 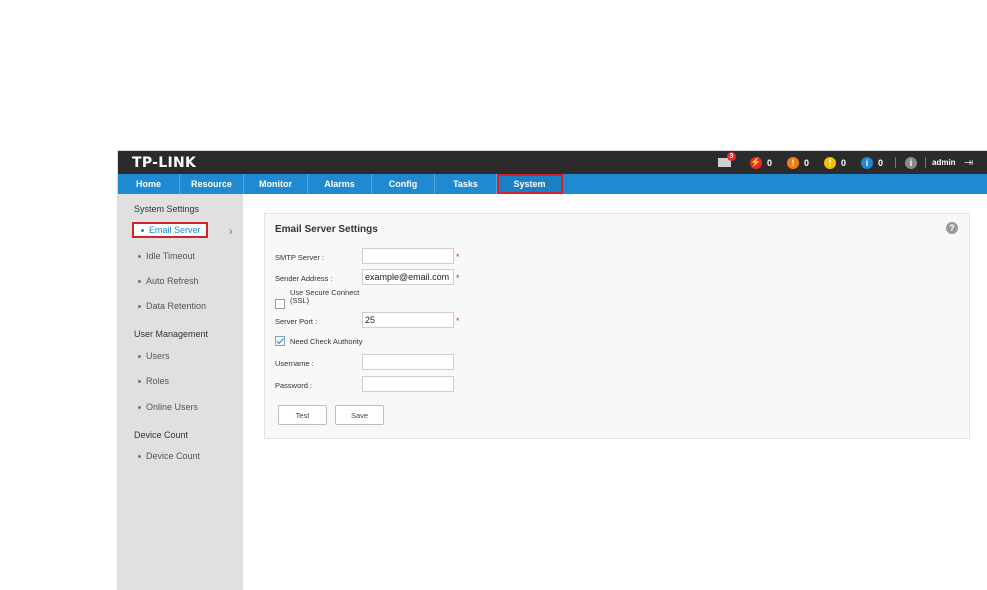 I want to click on server-port-input, so click(x=408, y=320).